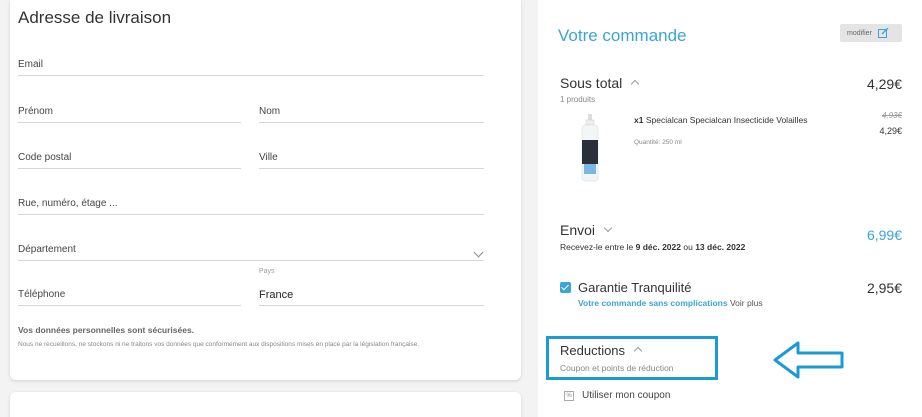  What do you see at coordinates (597, 247) in the screenshot?
I see `delivery-prefix: Recevez-le entre le` at bounding box center [597, 247].